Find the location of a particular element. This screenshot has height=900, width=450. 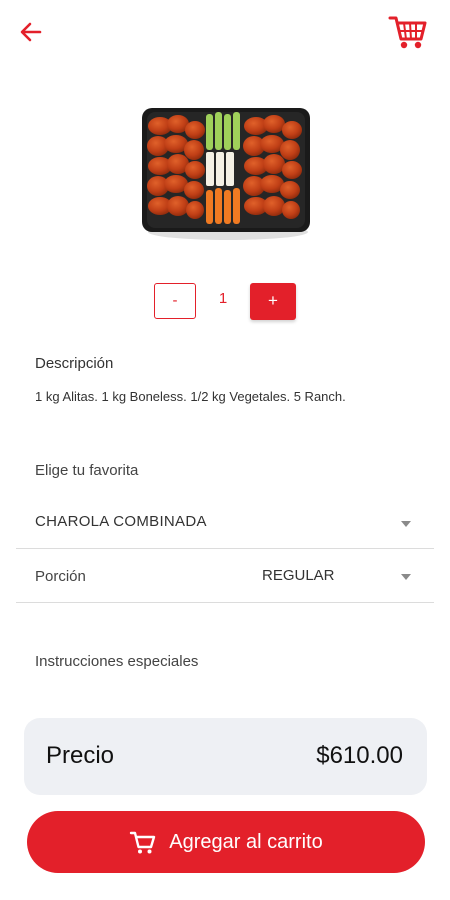

price-value: $610.00 is located at coordinates (359, 755).